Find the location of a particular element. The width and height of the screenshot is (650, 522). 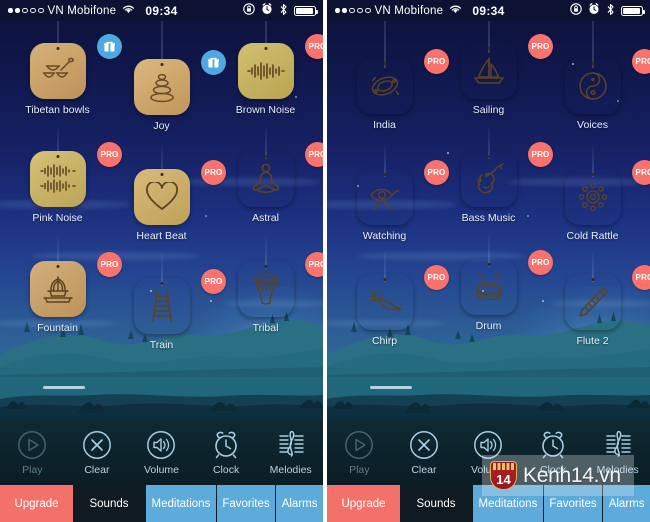

sound-label: Brown Noise is located at coordinates (265, 110).